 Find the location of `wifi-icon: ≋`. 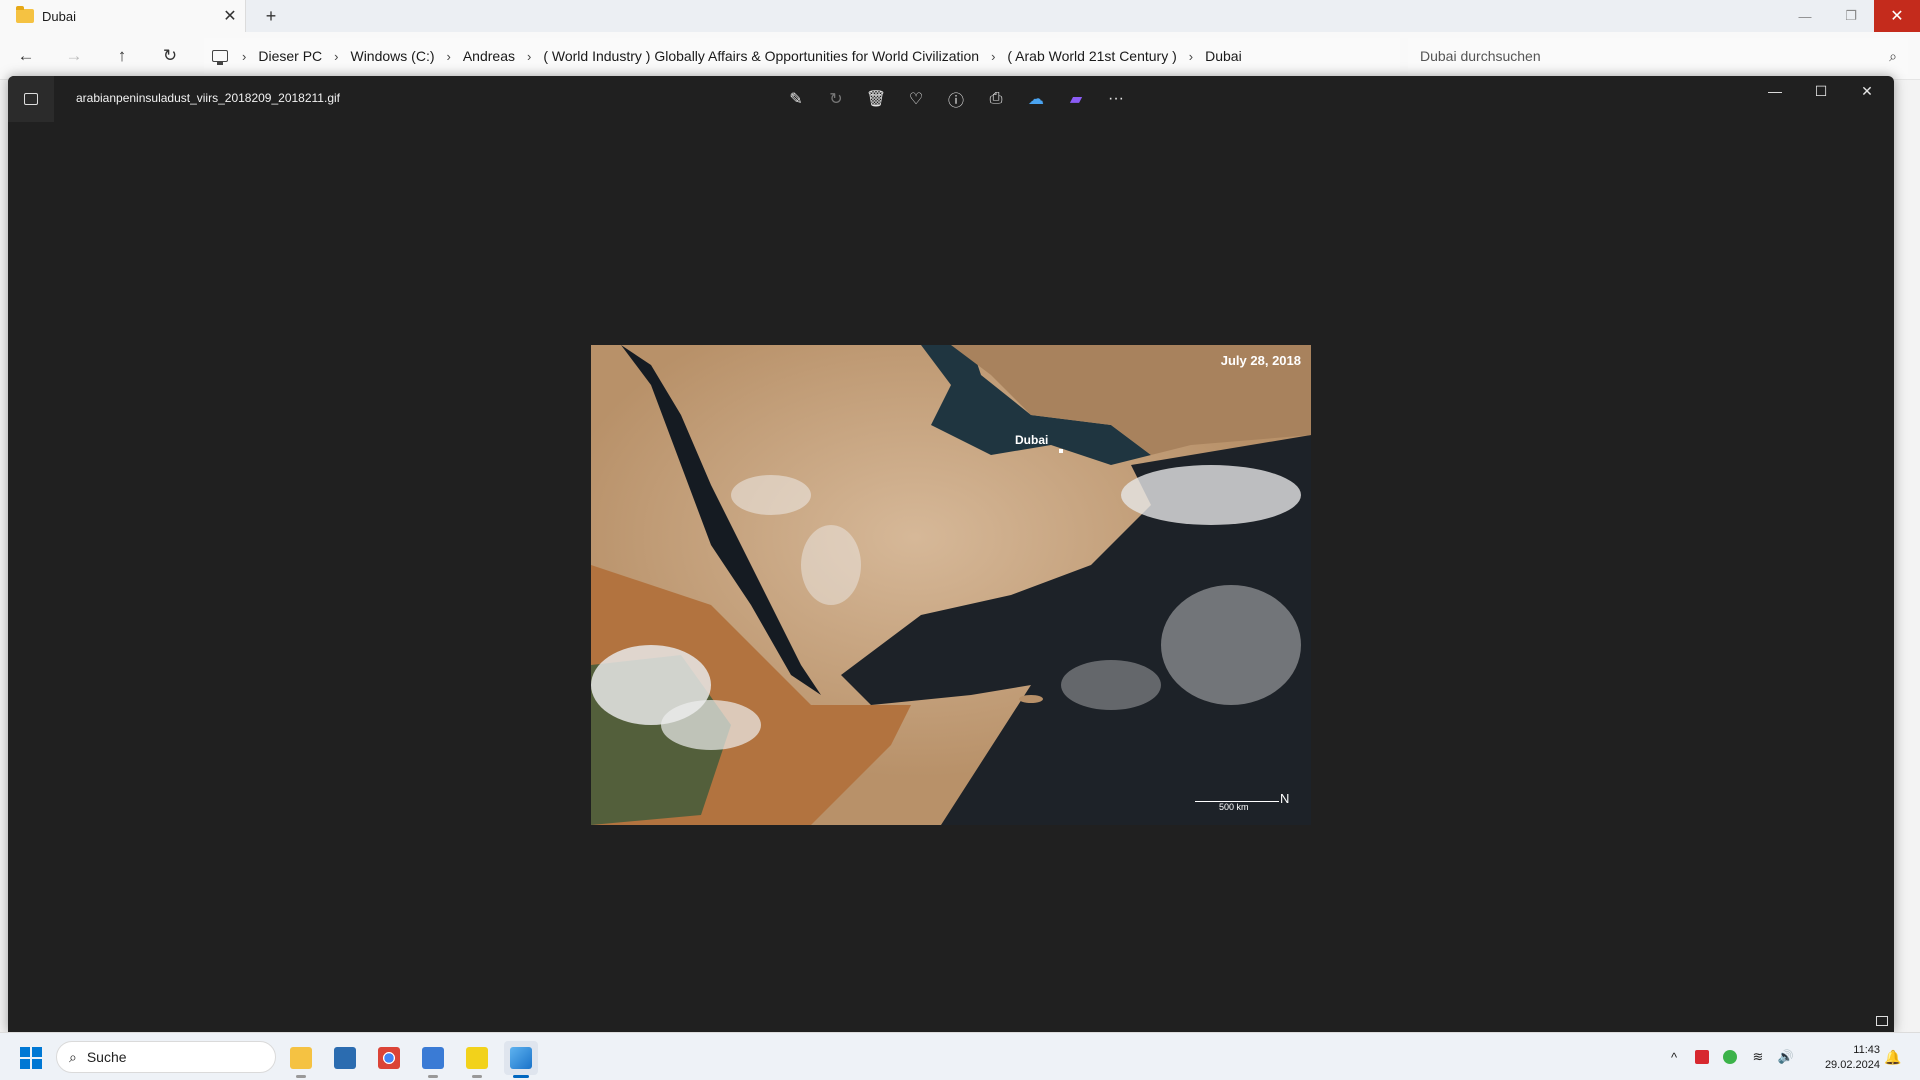

wifi-icon: ≋ is located at coordinates (1758, 1057).